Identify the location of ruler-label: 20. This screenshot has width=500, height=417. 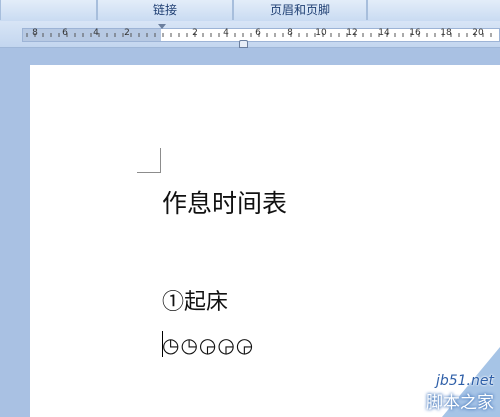
(478, 33).